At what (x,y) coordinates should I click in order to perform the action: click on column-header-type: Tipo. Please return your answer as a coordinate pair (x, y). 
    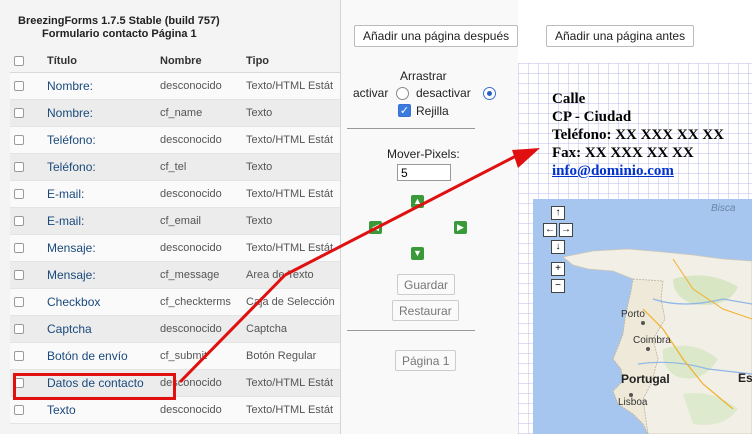
    Looking at the image, I should click on (291, 61).